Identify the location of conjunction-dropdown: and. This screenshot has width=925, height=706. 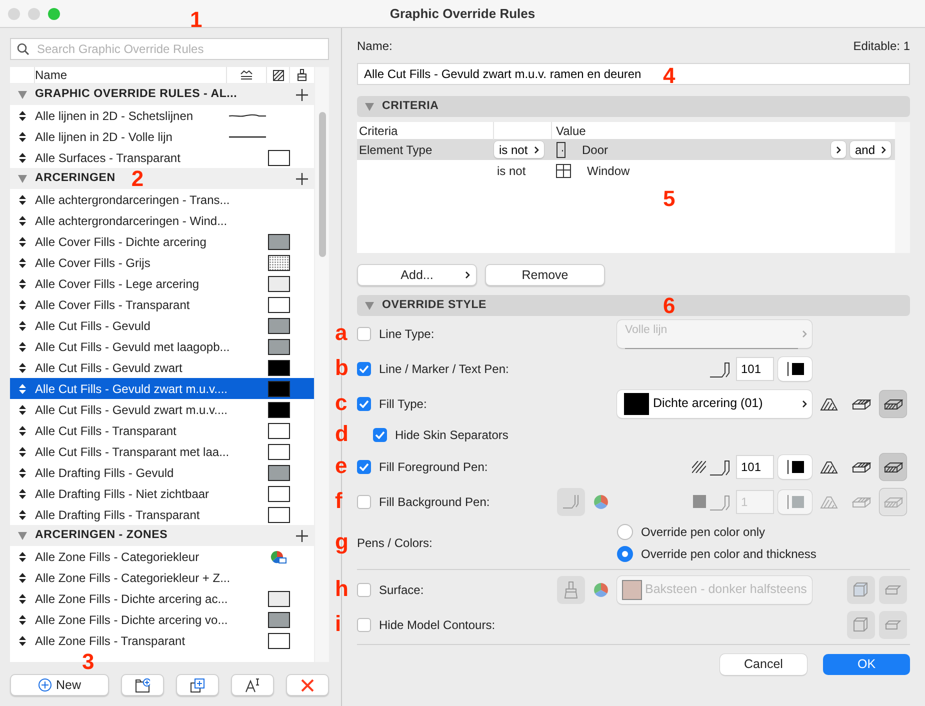
(870, 149).